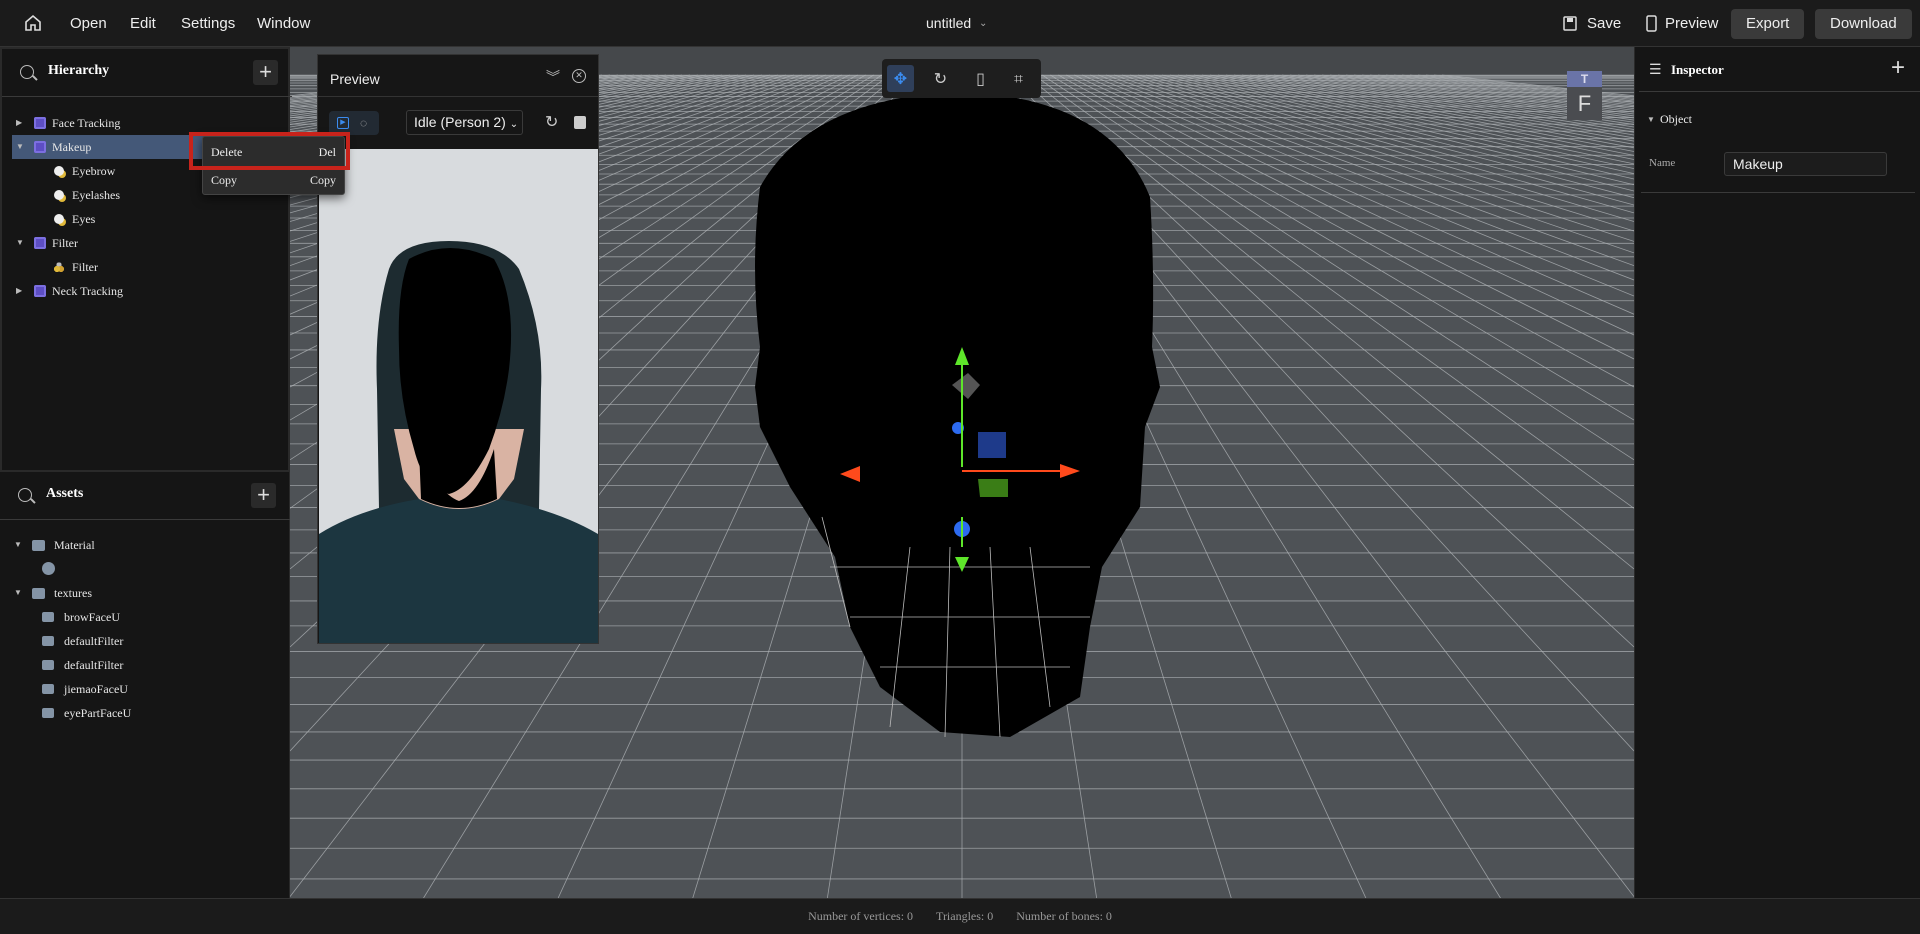 The image size is (1920, 934). Describe the element at coordinates (74, 545) in the screenshot. I see `asset-item-label: Material` at that location.